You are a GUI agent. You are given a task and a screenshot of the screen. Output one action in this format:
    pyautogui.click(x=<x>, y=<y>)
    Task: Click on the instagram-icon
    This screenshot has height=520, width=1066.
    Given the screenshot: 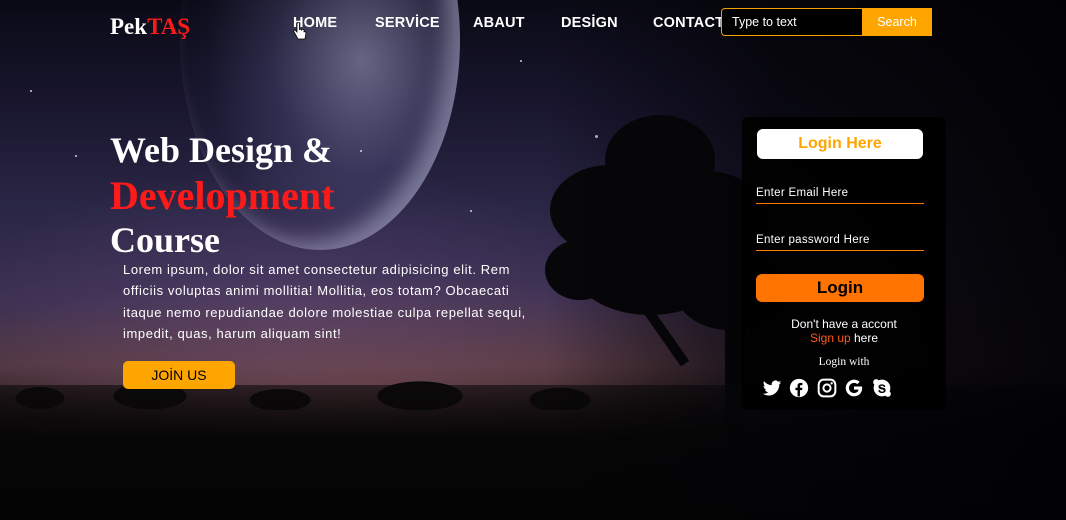 What is the action you would take?
    pyautogui.click(x=827, y=388)
    